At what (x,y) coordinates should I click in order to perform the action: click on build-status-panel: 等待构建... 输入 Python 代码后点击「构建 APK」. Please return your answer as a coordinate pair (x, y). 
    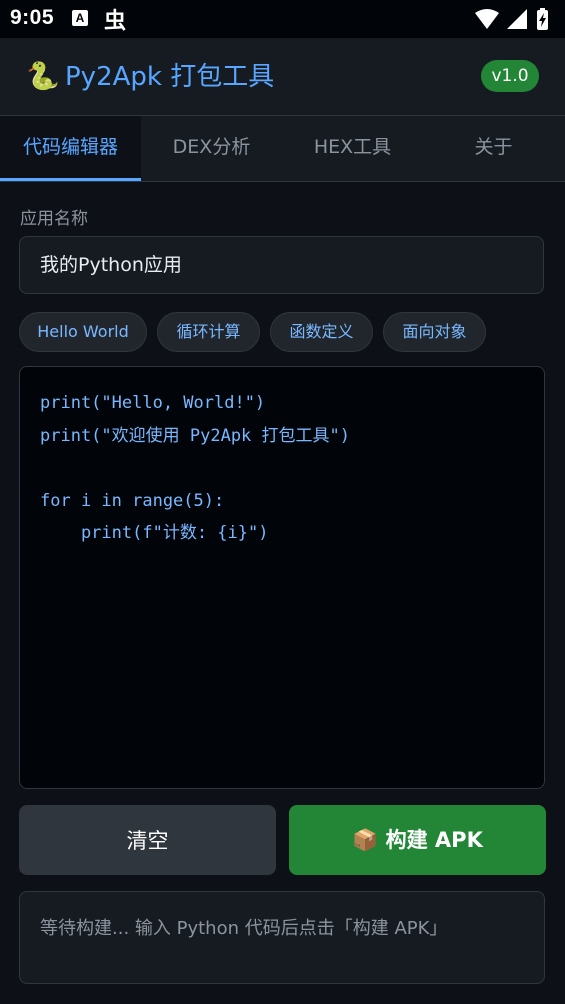
    Looking at the image, I should click on (282, 937).